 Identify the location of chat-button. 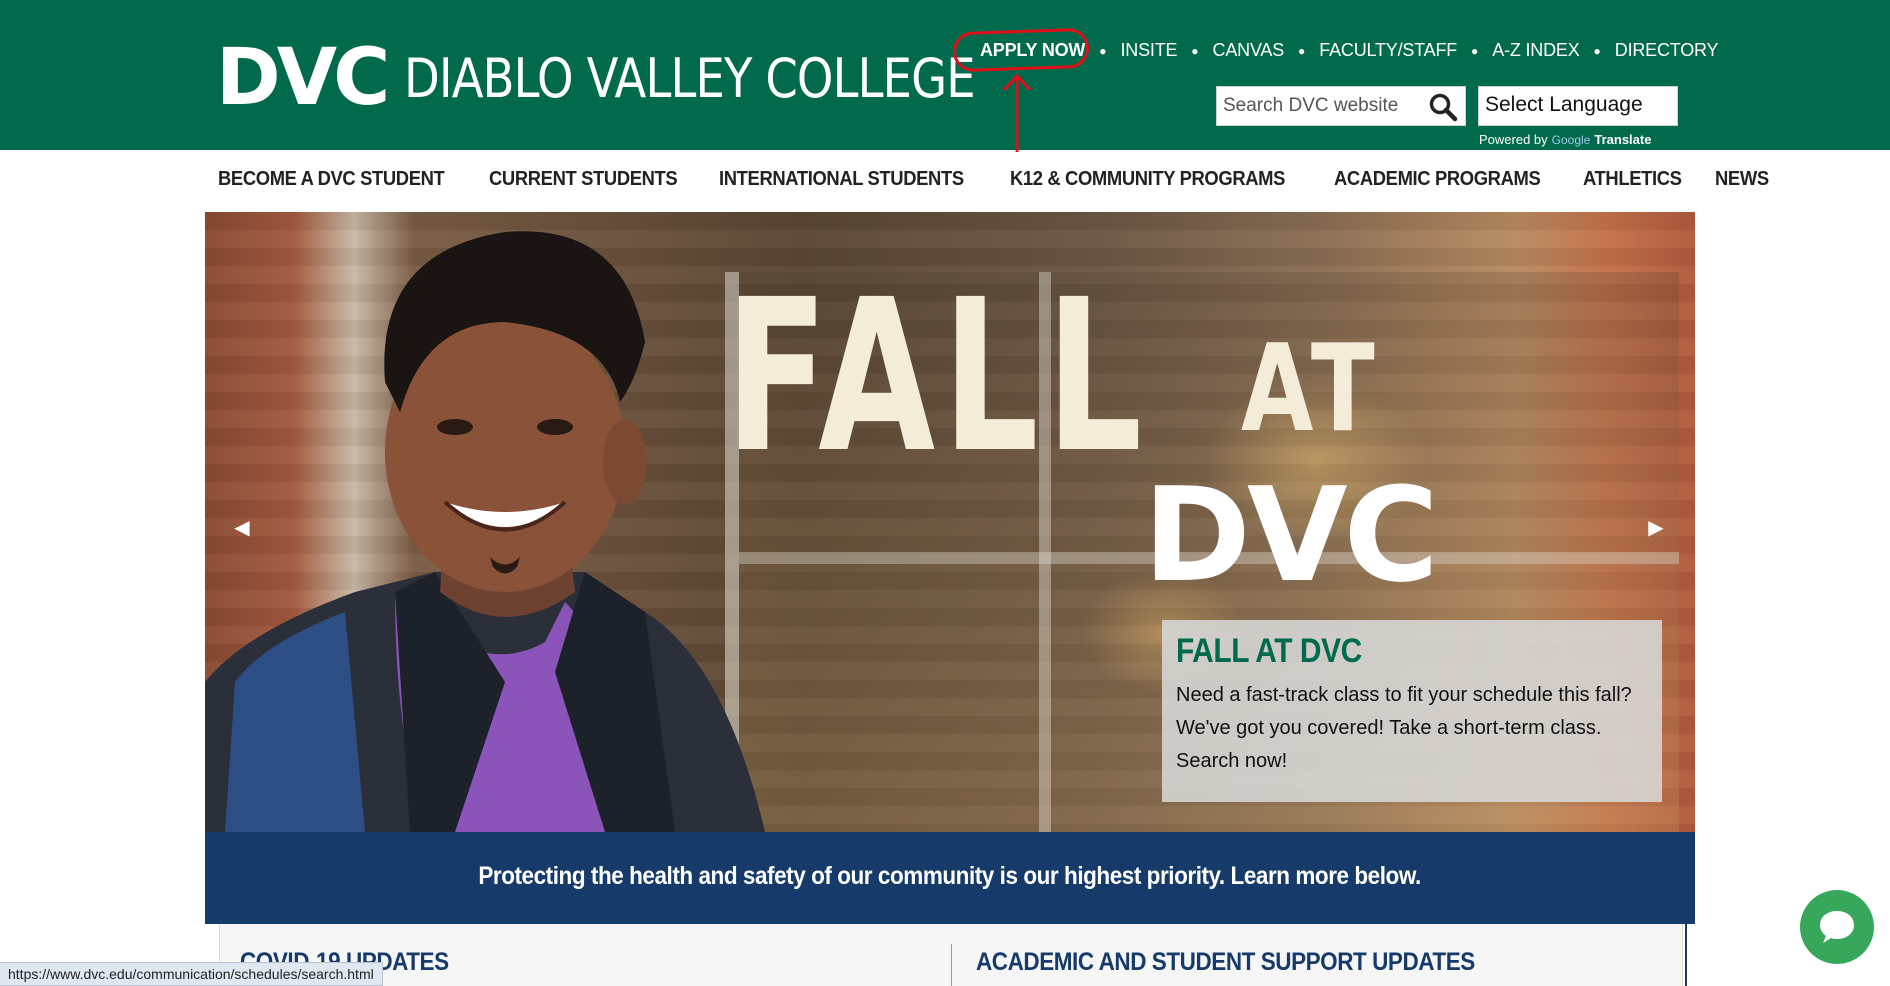
(1837, 927).